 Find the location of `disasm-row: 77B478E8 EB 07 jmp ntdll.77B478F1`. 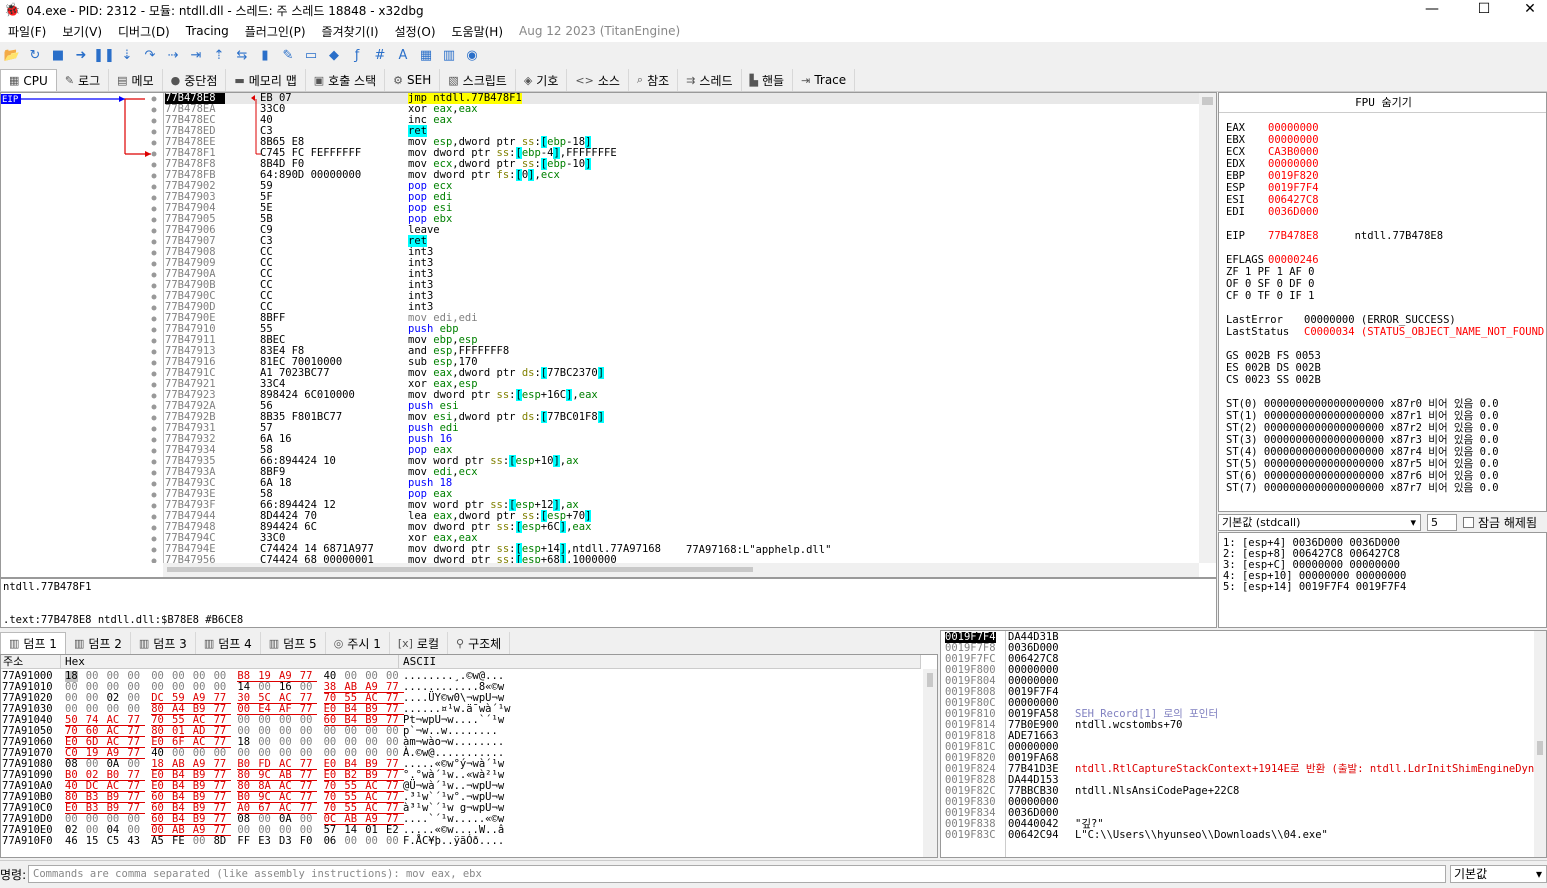

disasm-row: 77B478E8 EB 07 jmp ntdll.77B478F1 is located at coordinates (681, 98).